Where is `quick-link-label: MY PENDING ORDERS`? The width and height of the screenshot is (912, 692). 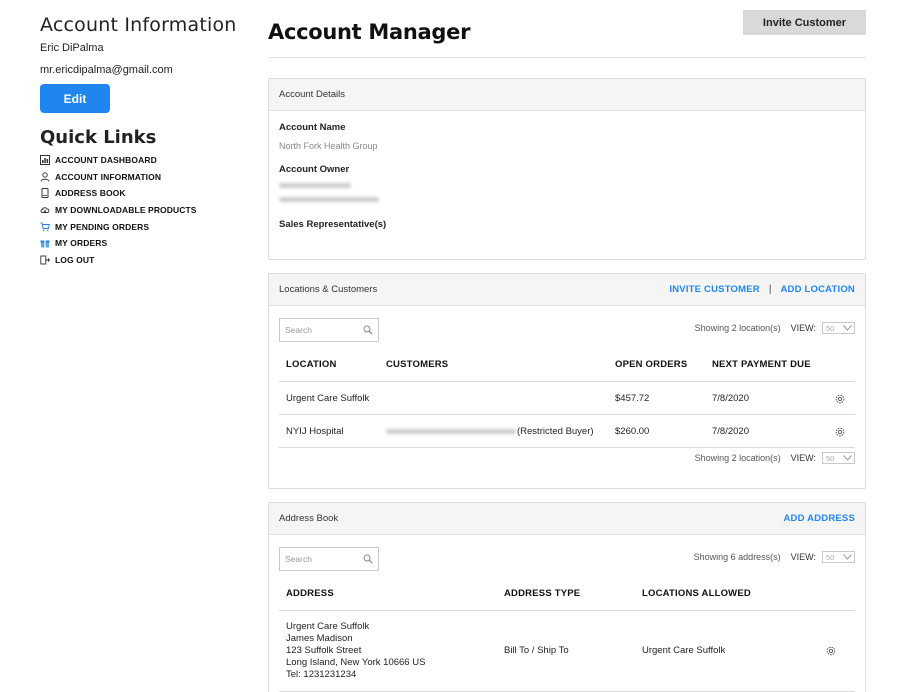
quick-link-label: MY PENDING ORDERS is located at coordinates (102, 226).